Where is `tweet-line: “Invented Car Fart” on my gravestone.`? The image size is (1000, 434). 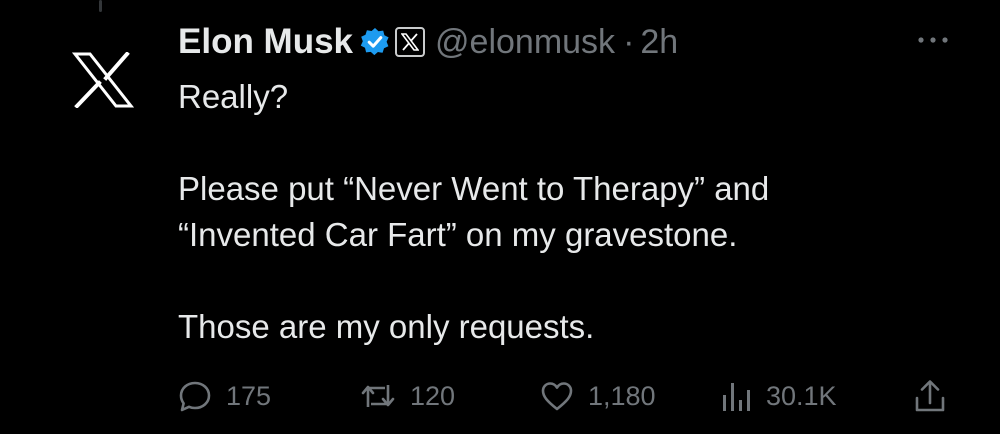 tweet-line: “Invented Car Fart” on my gravestone. is located at coordinates (458, 234).